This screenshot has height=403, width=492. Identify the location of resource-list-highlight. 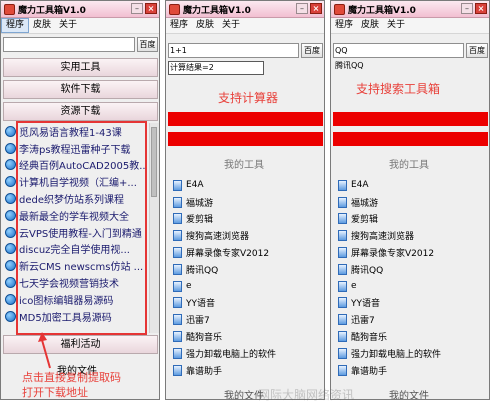
(81, 228).